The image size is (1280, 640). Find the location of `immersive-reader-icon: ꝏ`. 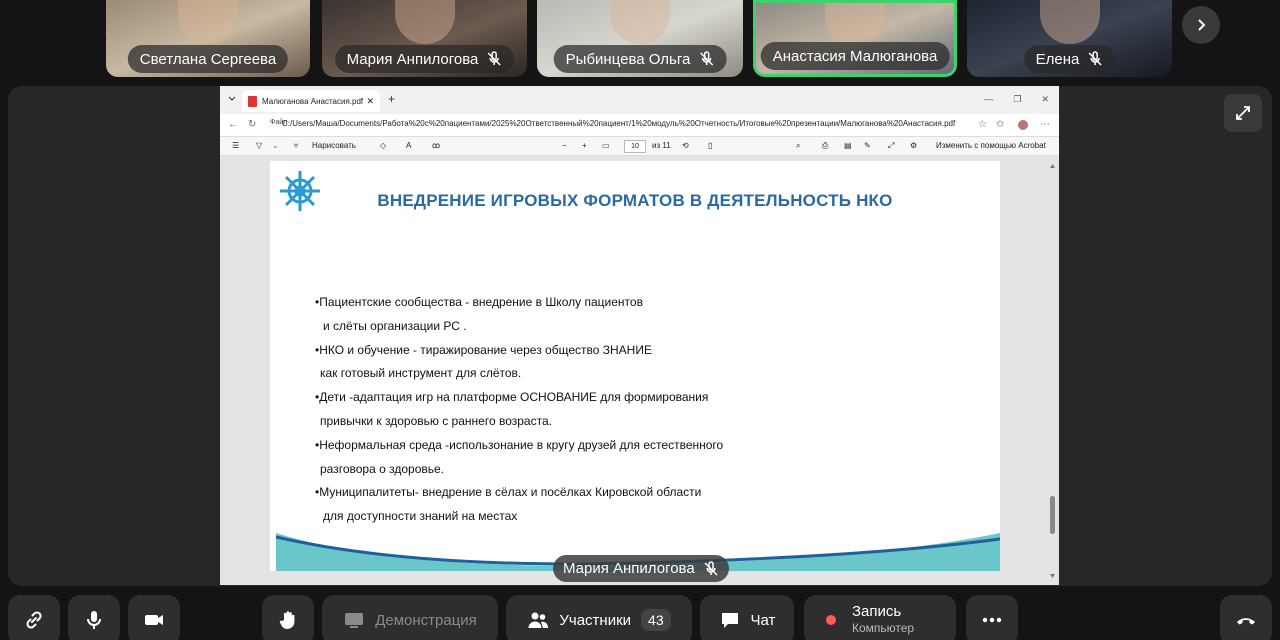

immersive-reader-icon: ꝏ is located at coordinates (436, 145).